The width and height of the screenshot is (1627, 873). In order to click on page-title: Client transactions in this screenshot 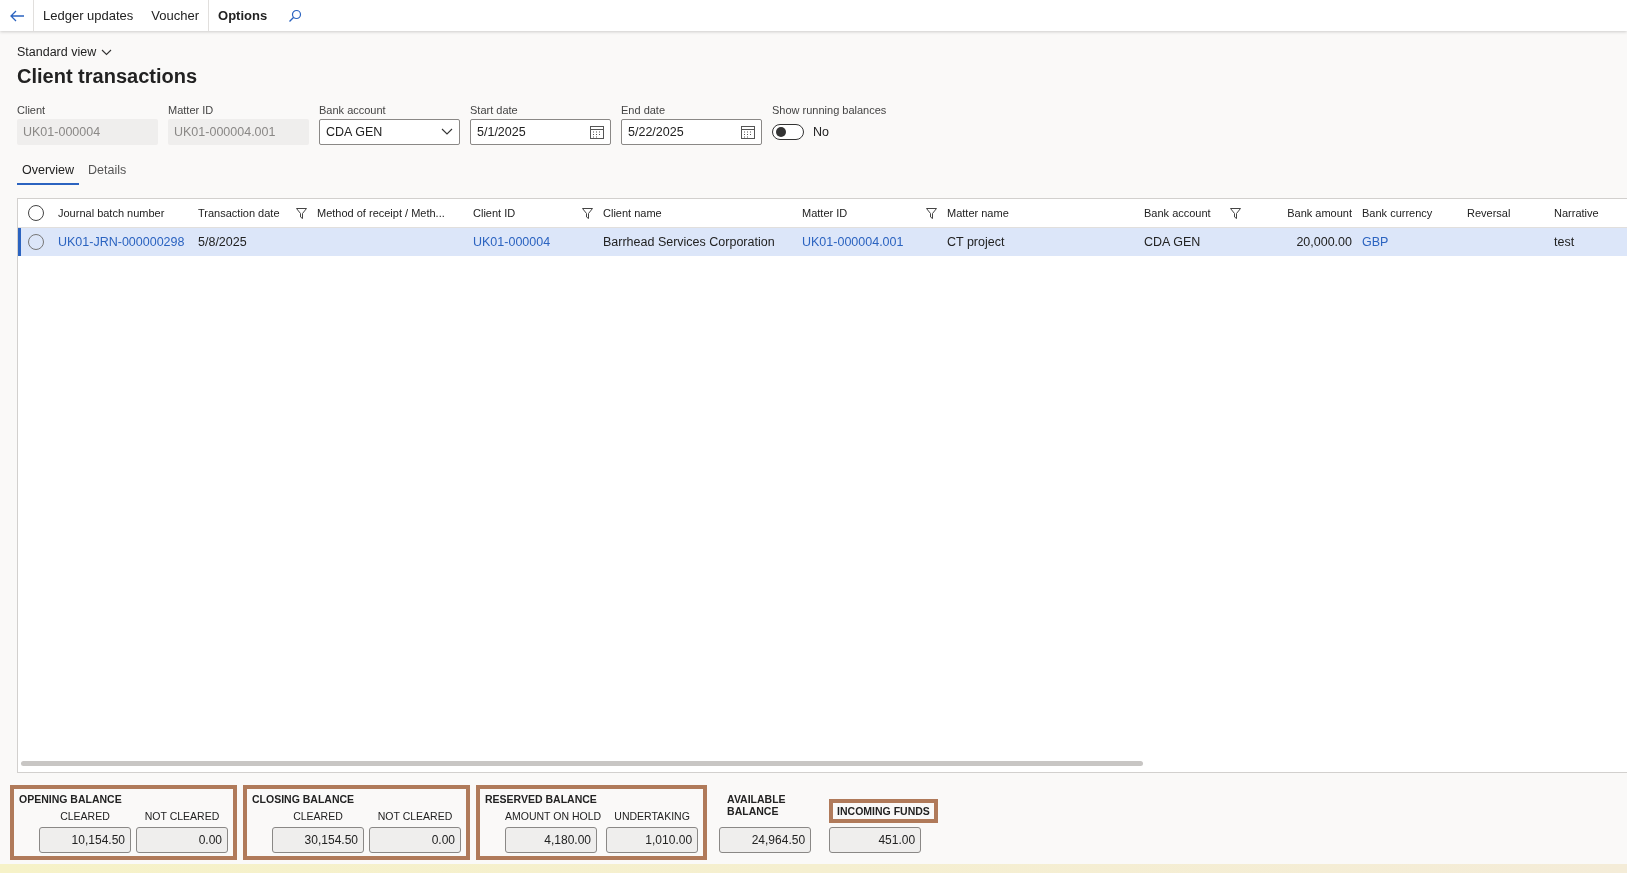, I will do `click(108, 76)`.